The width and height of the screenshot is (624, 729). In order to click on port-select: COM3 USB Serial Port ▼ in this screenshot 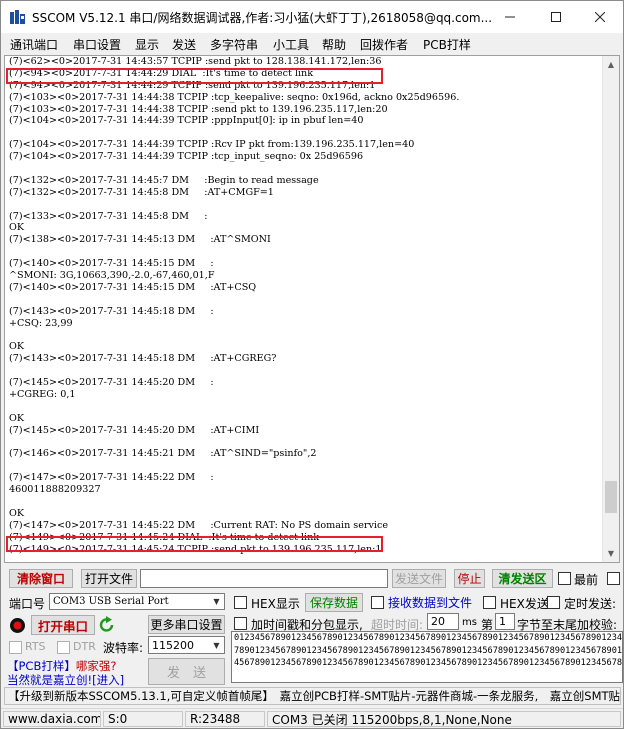, I will do `click(137, 601)`.